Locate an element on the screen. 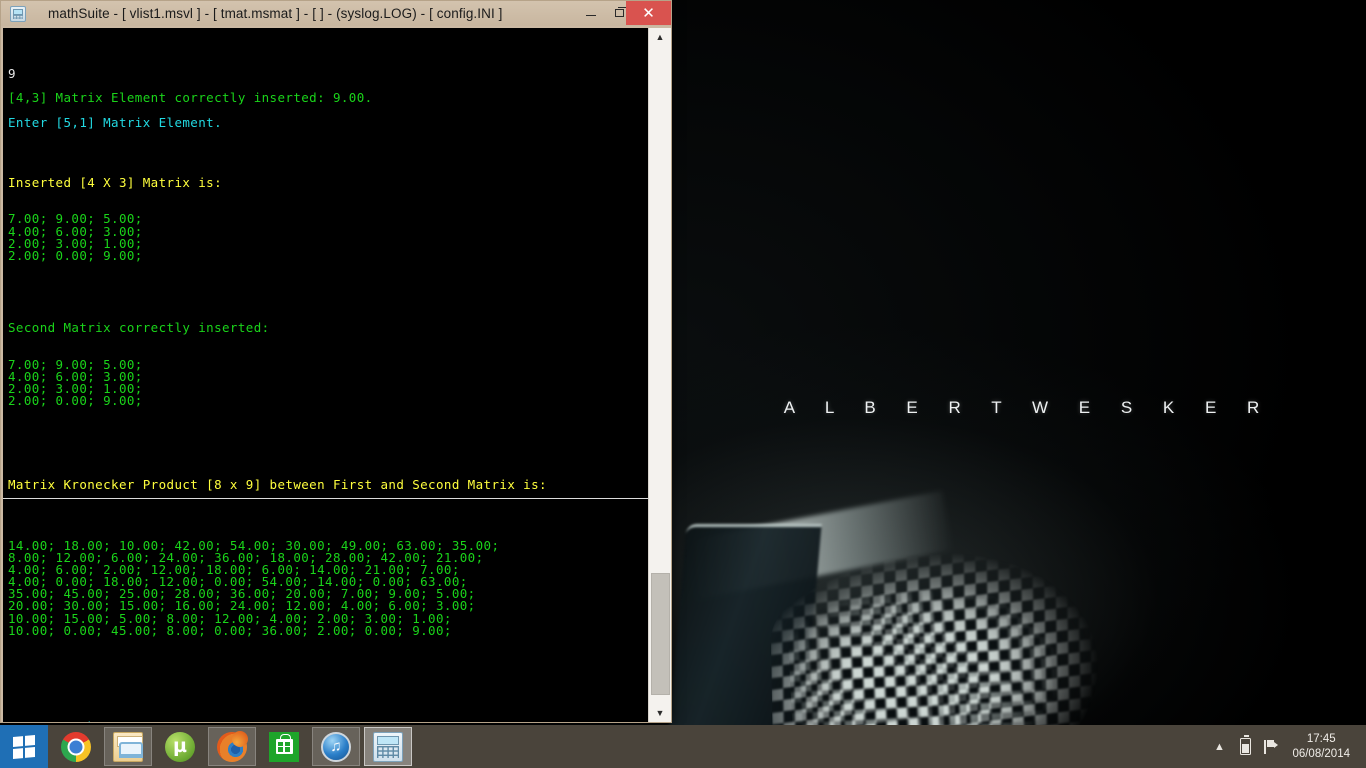 The width and height of the screenshot is (1366, 768). taskbar-item-store is located at coordinates (284, 746).